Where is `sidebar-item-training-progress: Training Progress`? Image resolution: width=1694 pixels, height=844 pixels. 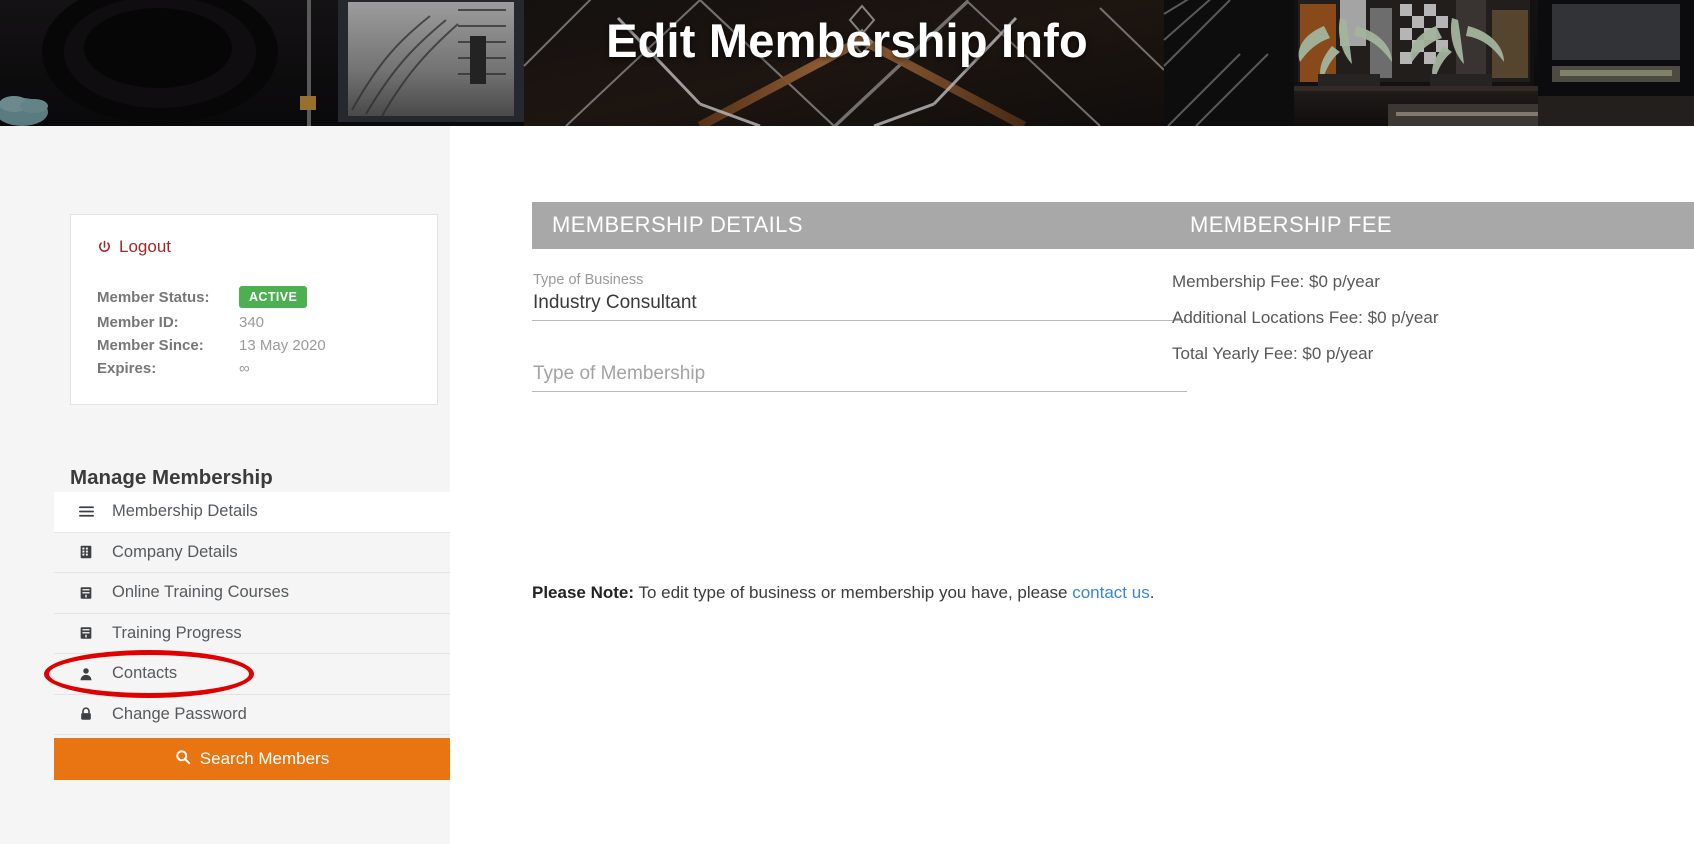
sidebar-item-training-progress: Training Progress is located at coordinates (252, 634).